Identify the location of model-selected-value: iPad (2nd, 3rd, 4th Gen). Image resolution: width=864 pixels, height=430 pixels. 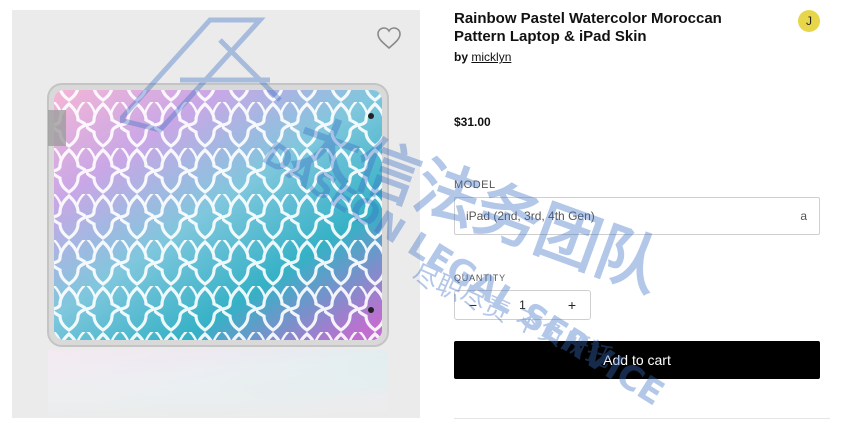
(530, 216).